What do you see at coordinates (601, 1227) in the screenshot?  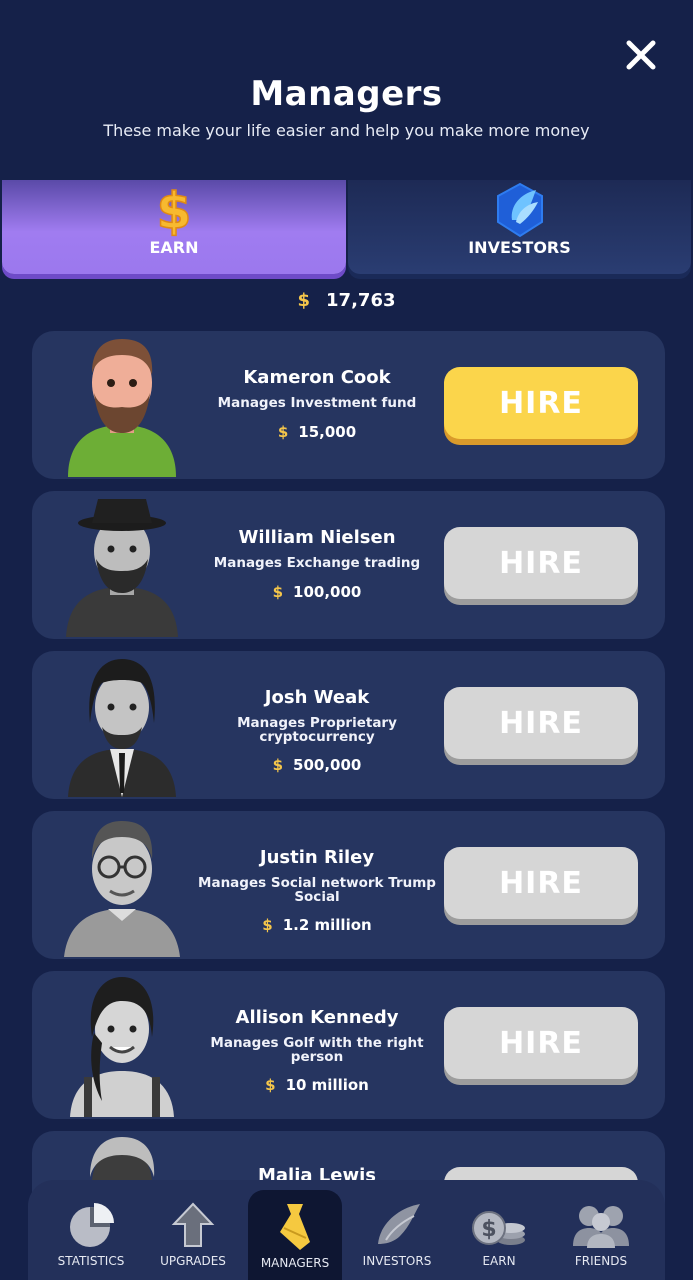 I see `friends-icon` at bounding box center [601, 1227].